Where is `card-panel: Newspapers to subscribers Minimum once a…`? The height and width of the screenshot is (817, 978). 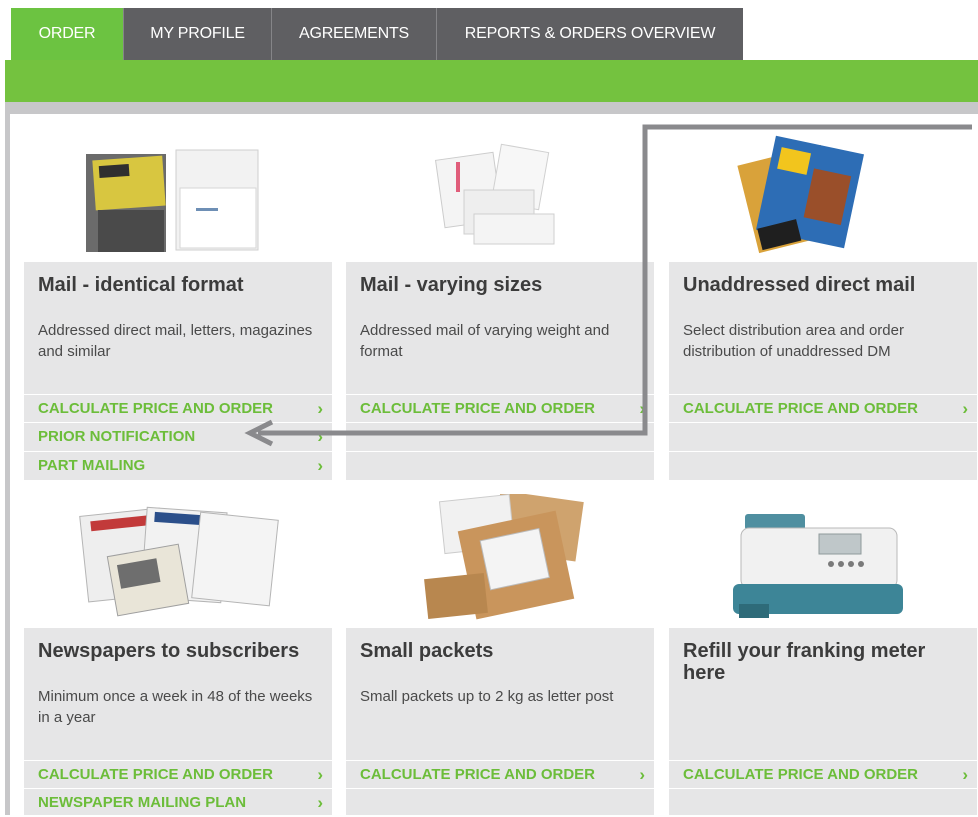
card-panel: Newspapers to subscribers Minimum once a… is located at coordinates (178, 721).